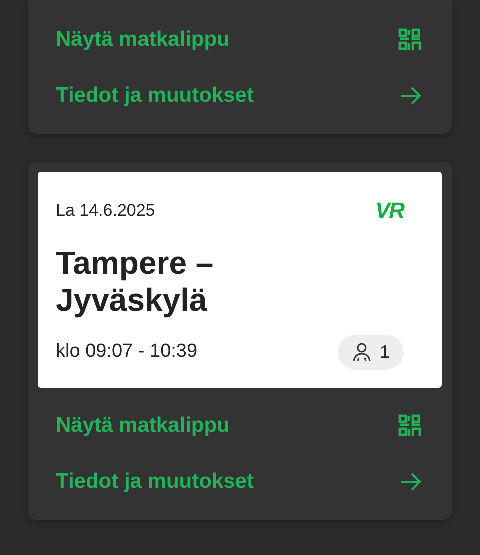 This screenshot has width=480, height=555. What do you see at coordinates (106, 211) in the screenshot?
I see `travel-date: La 14.6.2025` at bounding box center [106, 211].